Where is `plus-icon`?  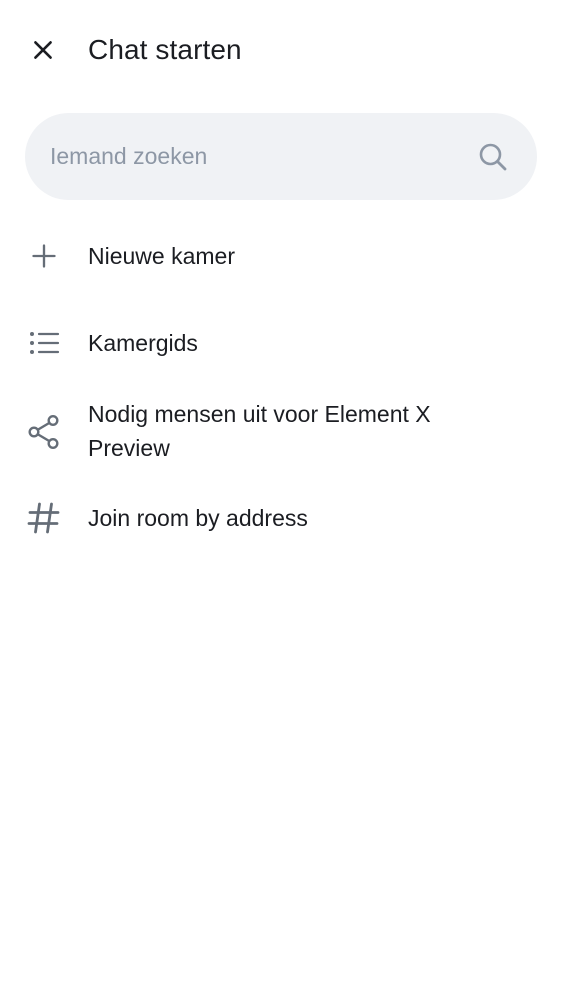
plus-icon is located at coordinates (44, 256).